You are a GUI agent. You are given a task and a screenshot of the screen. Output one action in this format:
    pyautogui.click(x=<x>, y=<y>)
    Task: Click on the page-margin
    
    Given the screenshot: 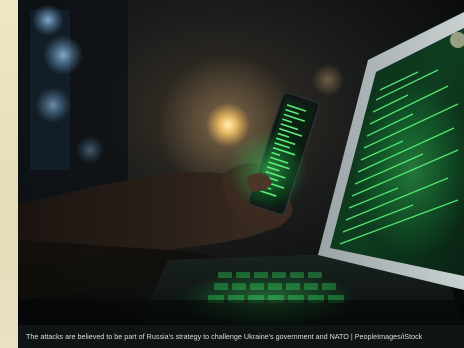 What is the action you would take?
    pyautogui.click(x=9, y=174)
    